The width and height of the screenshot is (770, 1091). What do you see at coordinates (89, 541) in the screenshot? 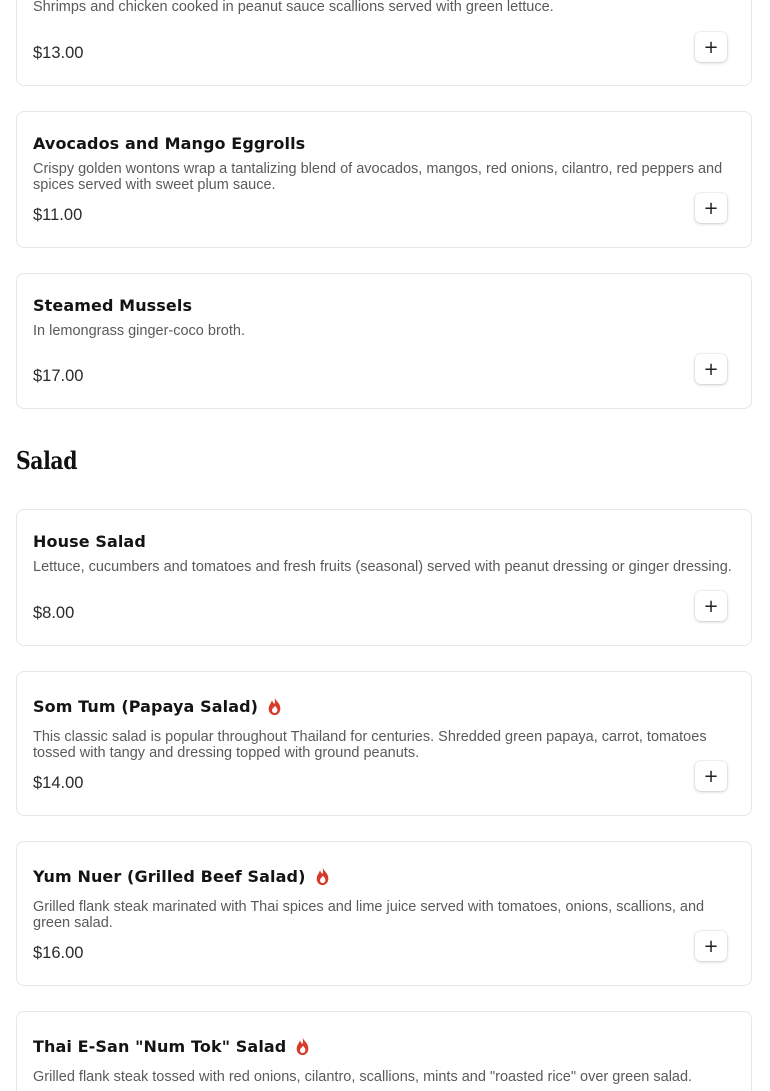
I see `menu-item-name: House Salad` at bounding box center [89, 541].